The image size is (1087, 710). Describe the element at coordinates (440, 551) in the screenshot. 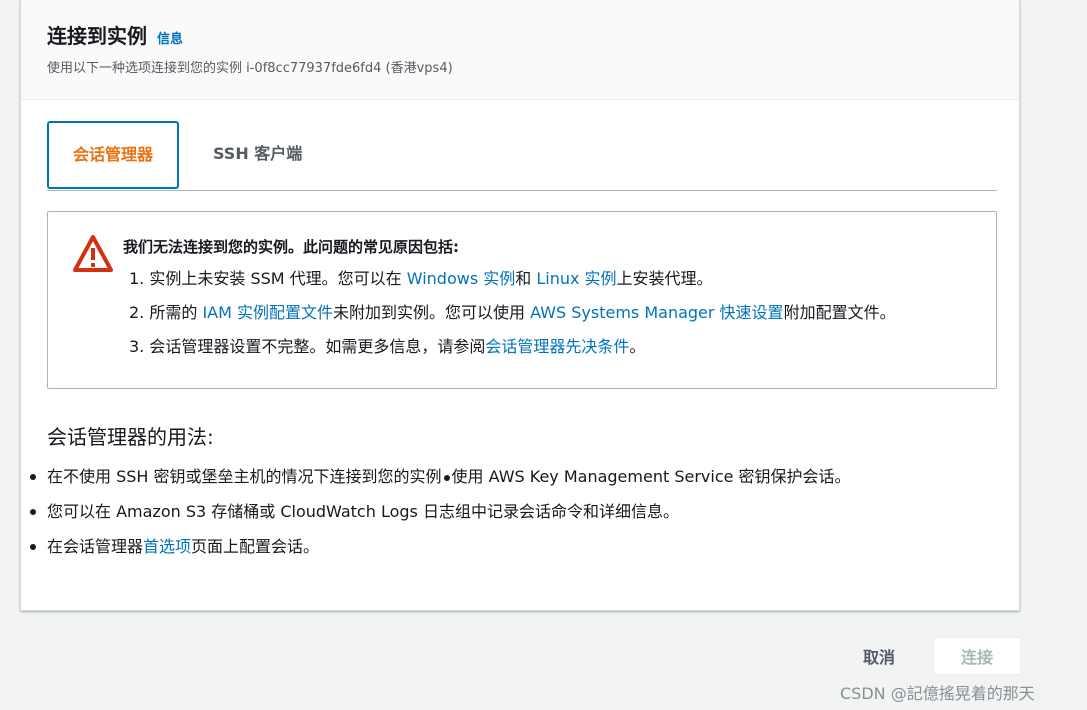

I see `usage-item-3: 在会话管理器首选项页面上配置会话。` at that location.